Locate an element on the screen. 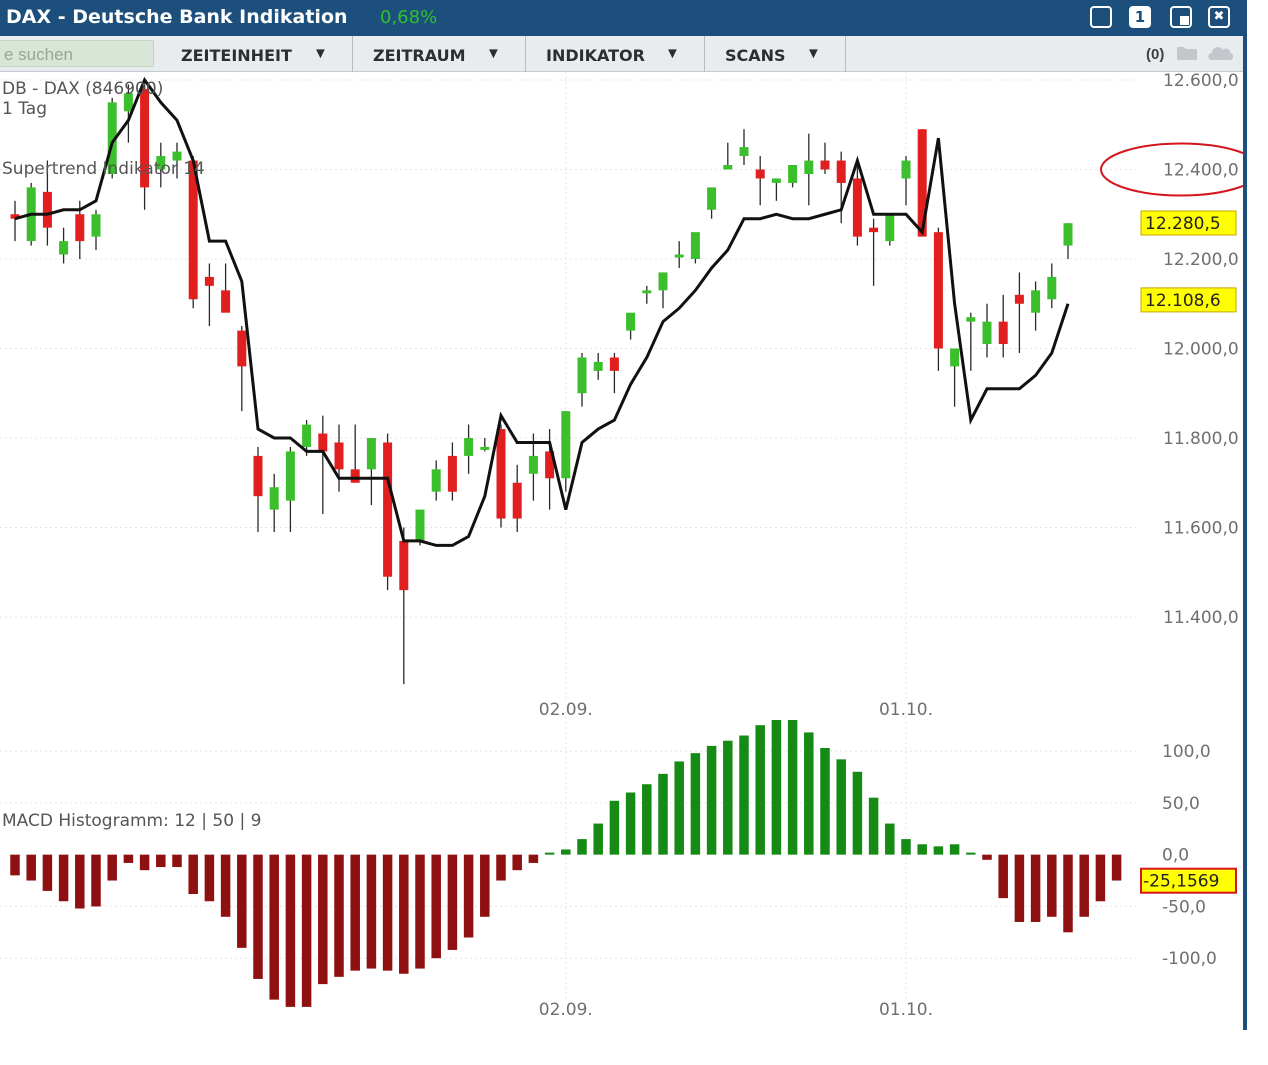  page-one-button: 1 is located at coordinates (1140, 17).